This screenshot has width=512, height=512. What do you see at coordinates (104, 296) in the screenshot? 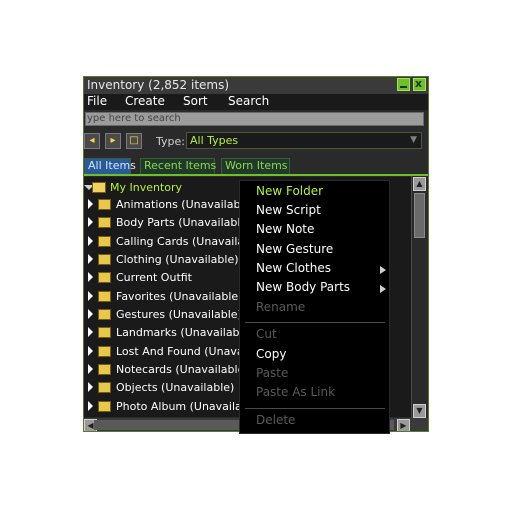
I see `favorites-folder-icon` at bounding box center [104, 296].